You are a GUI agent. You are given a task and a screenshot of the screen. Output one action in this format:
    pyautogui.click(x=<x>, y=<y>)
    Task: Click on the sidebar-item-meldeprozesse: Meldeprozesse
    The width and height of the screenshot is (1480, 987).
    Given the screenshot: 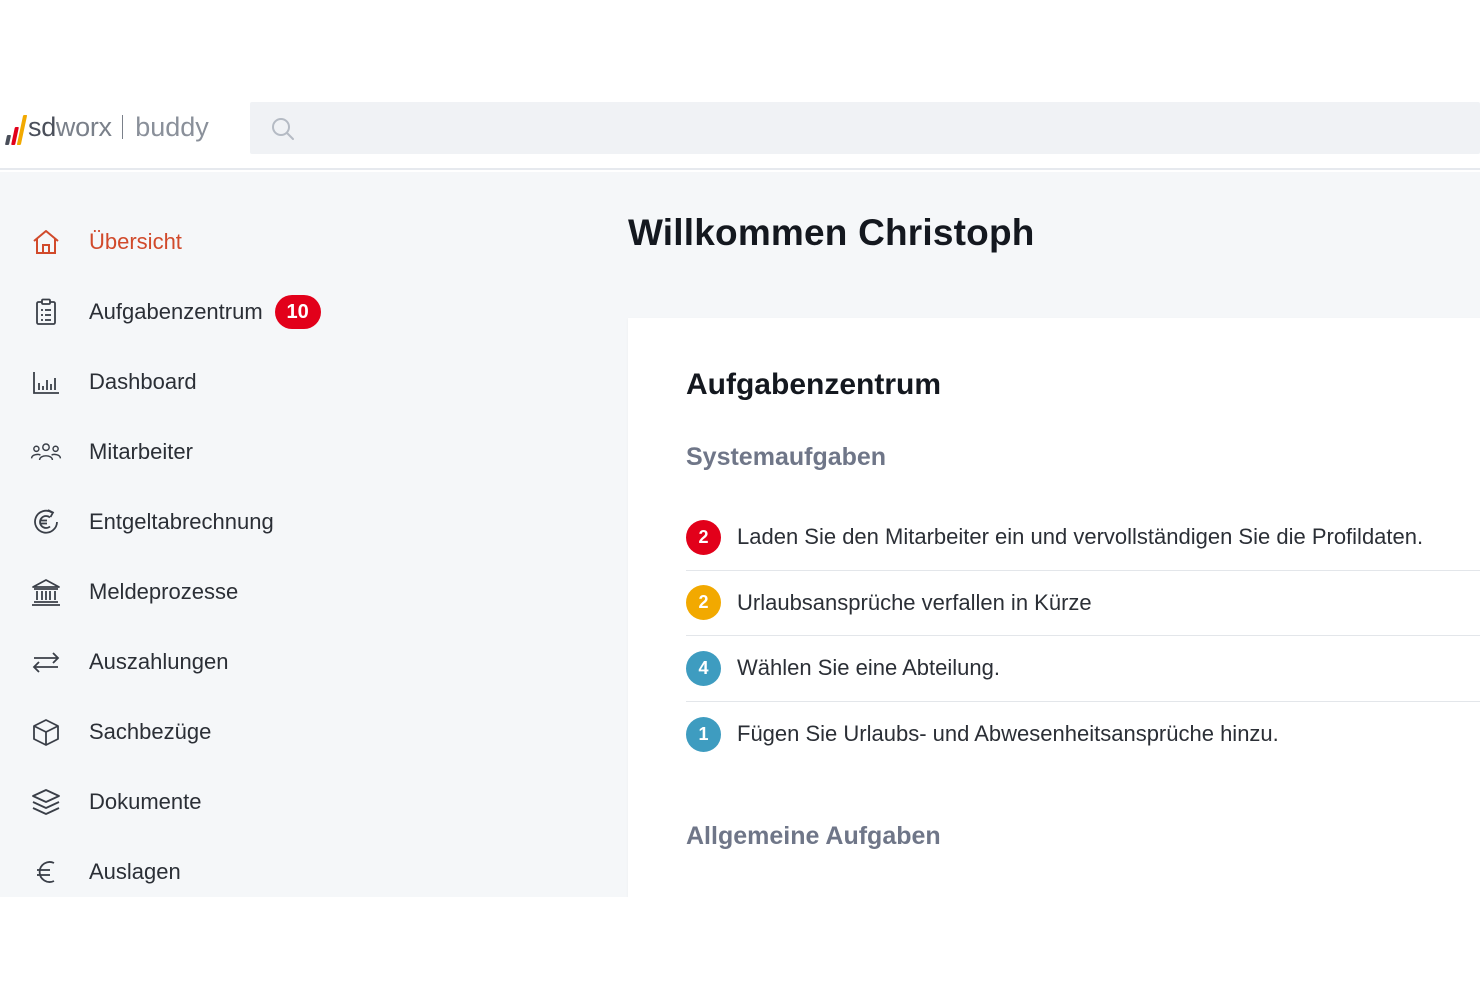 What is the action you would take?
    pyautogui.click(x=134, y=592)
    